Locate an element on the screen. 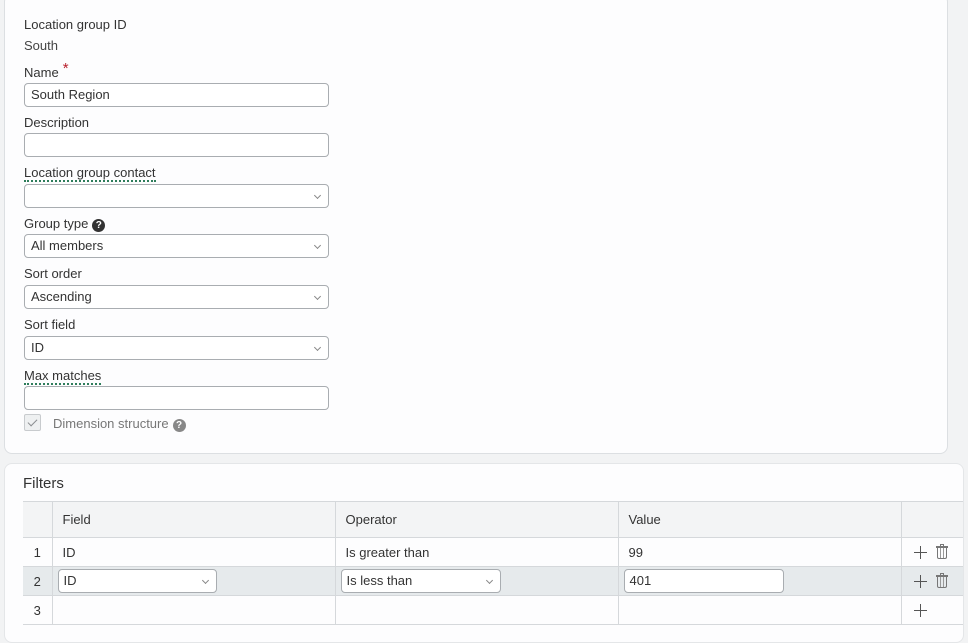 The width and height of the screenshot is (968, 643). sort-field-select: ID is located at coordinates (176, 348).